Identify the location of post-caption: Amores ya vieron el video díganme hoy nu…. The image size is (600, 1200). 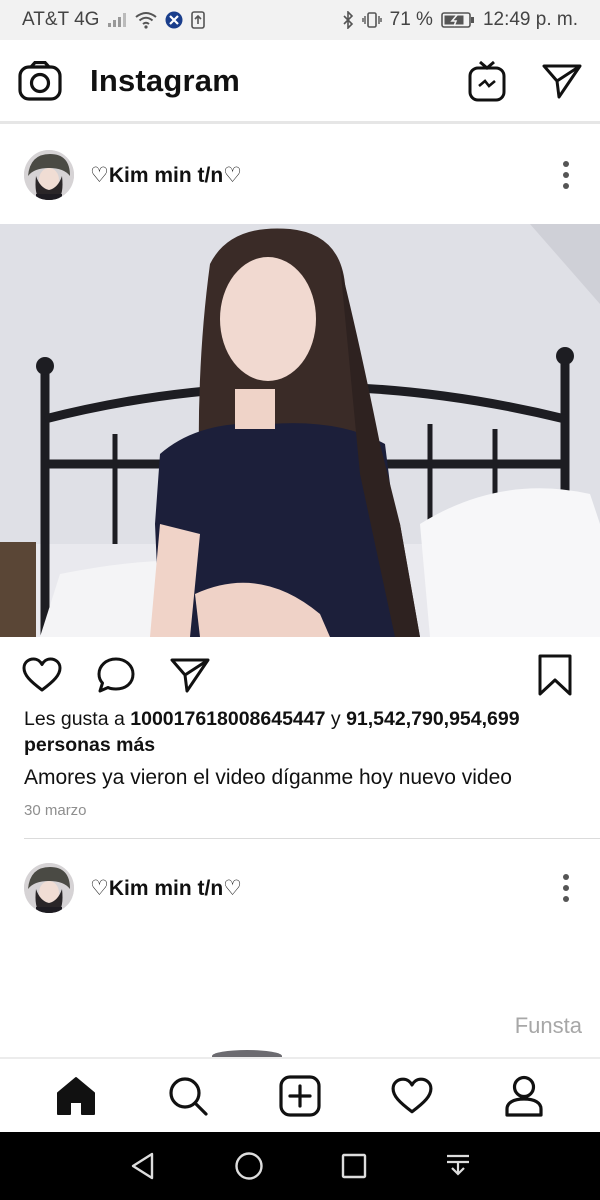
(268, 777).